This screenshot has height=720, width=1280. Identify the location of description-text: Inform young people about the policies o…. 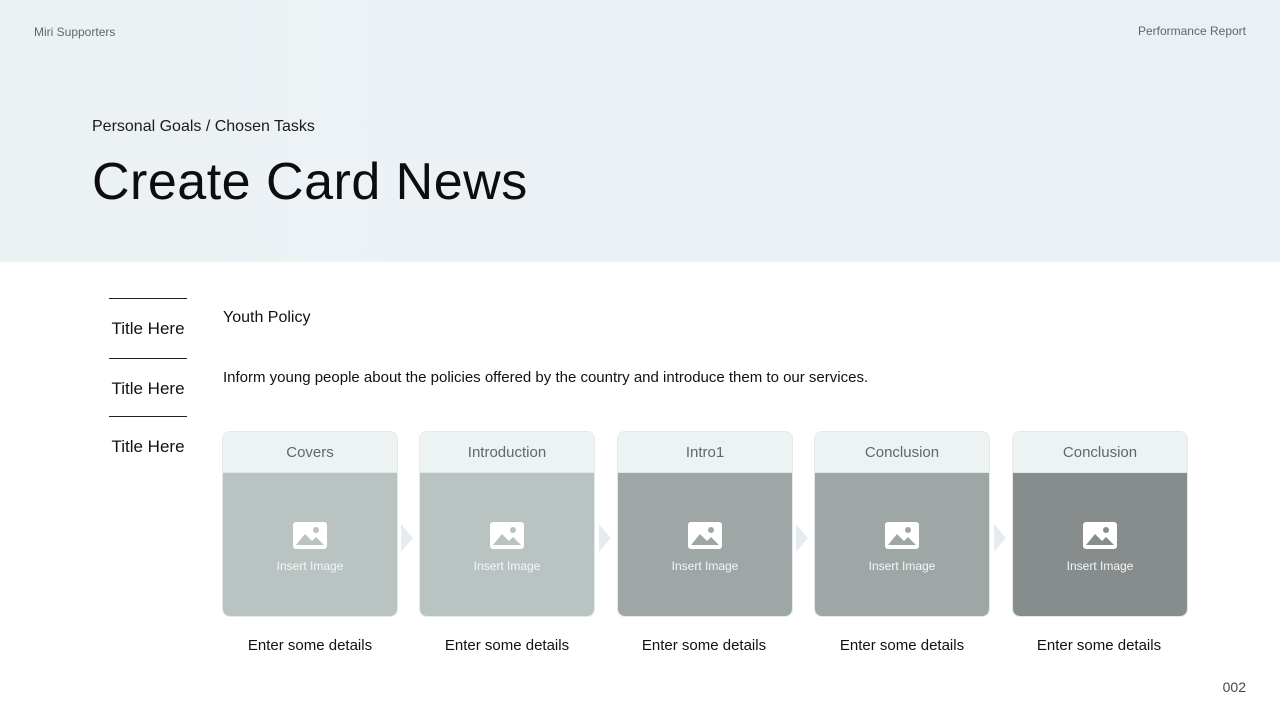
(546, 377).